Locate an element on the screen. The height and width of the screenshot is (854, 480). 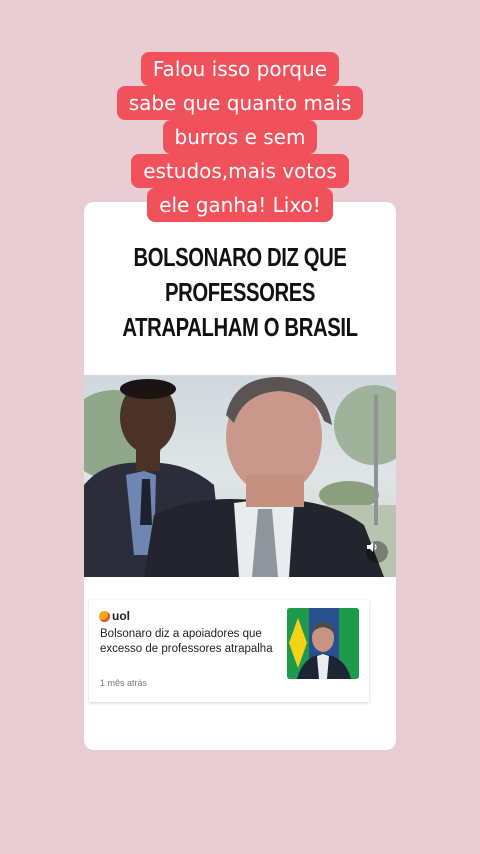
caption-line: sabe que quanto mais is located at coordinates (240, 103).